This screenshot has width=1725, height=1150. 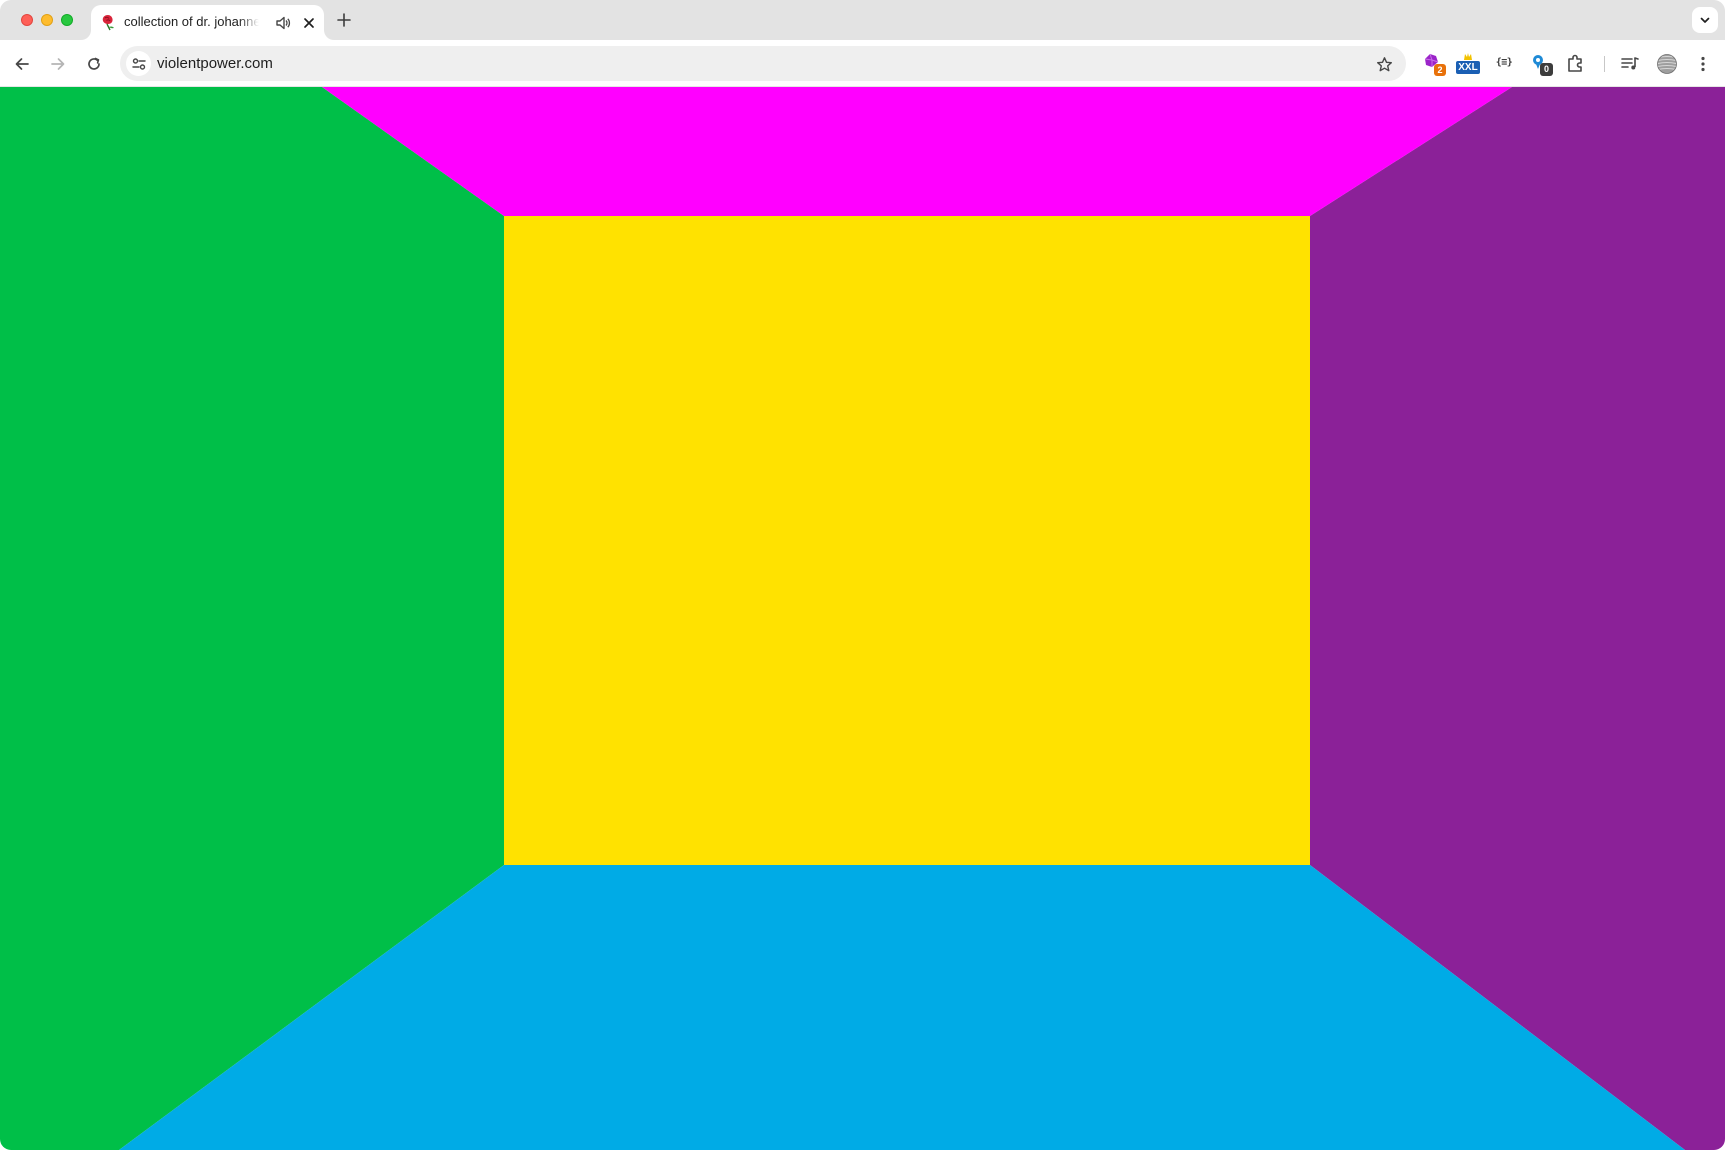 I want to click on forward-button, so click(x=58, y=64).